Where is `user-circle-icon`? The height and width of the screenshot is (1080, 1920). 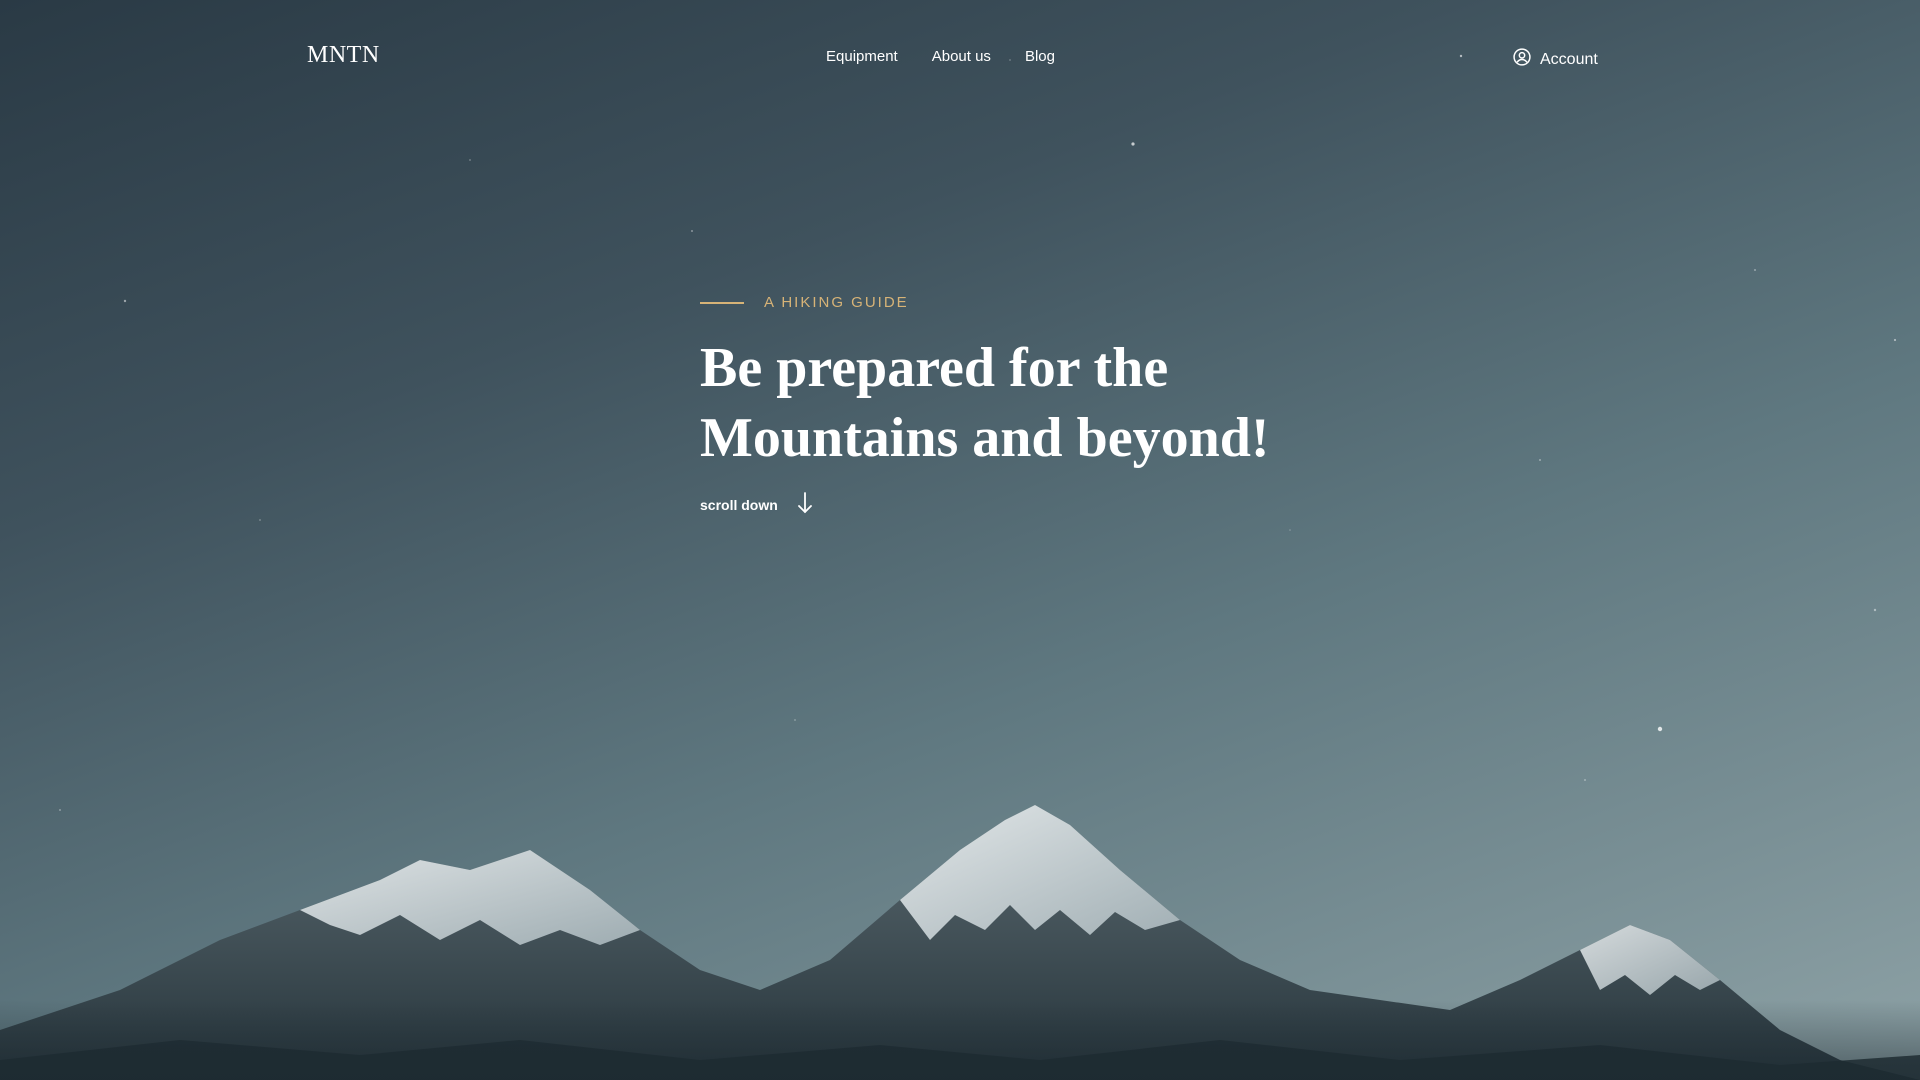 user-circle-icon is located at coordinates (1522, 59).